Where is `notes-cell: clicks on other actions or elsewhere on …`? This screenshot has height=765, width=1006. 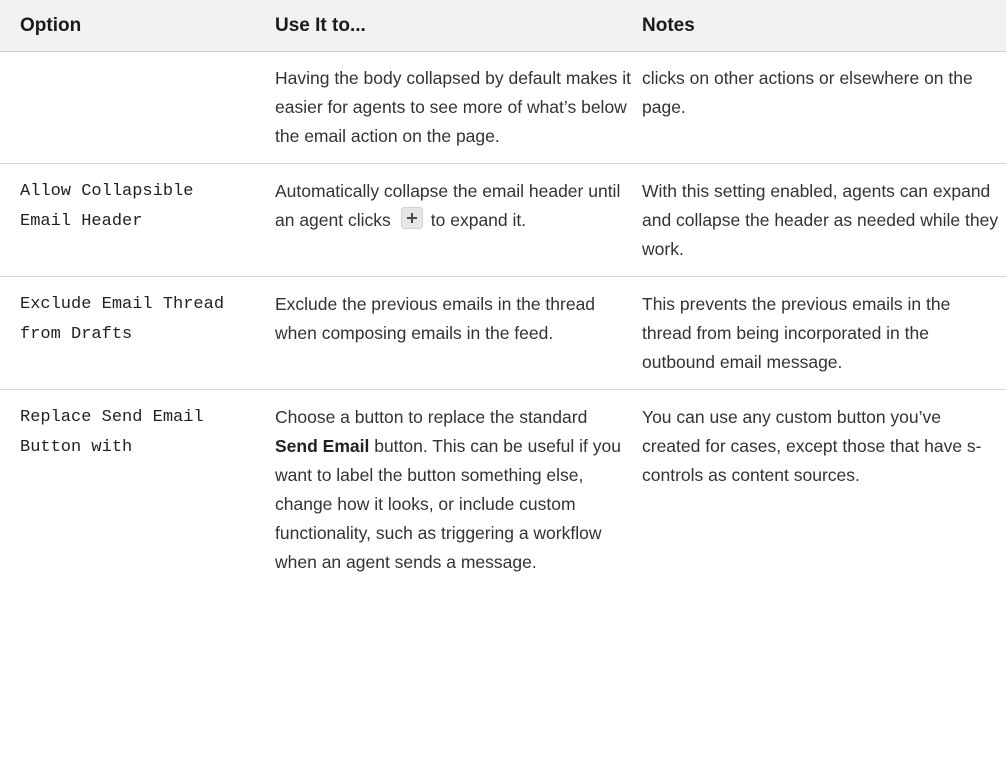
notes-cell: clicks on other actions or elsewhere on … is located at coordinates (823, 107).